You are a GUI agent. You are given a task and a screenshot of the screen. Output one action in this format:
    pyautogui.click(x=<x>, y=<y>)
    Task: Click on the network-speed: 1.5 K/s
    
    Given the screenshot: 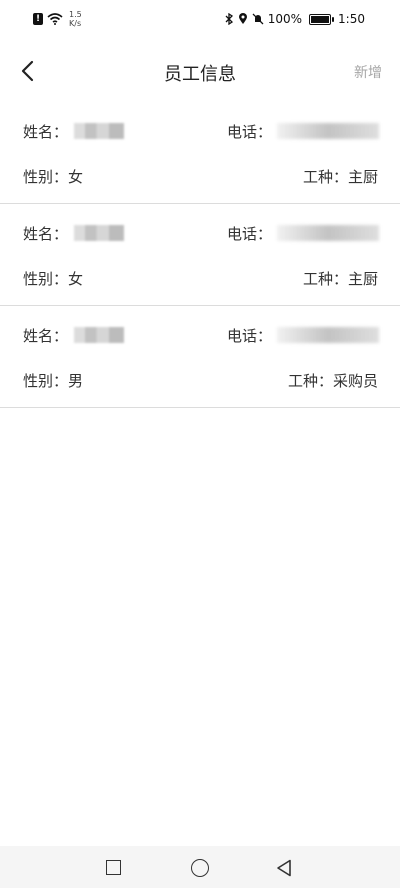 What is the action you would take?
    pyautogui.click(x=75, y=19)
    